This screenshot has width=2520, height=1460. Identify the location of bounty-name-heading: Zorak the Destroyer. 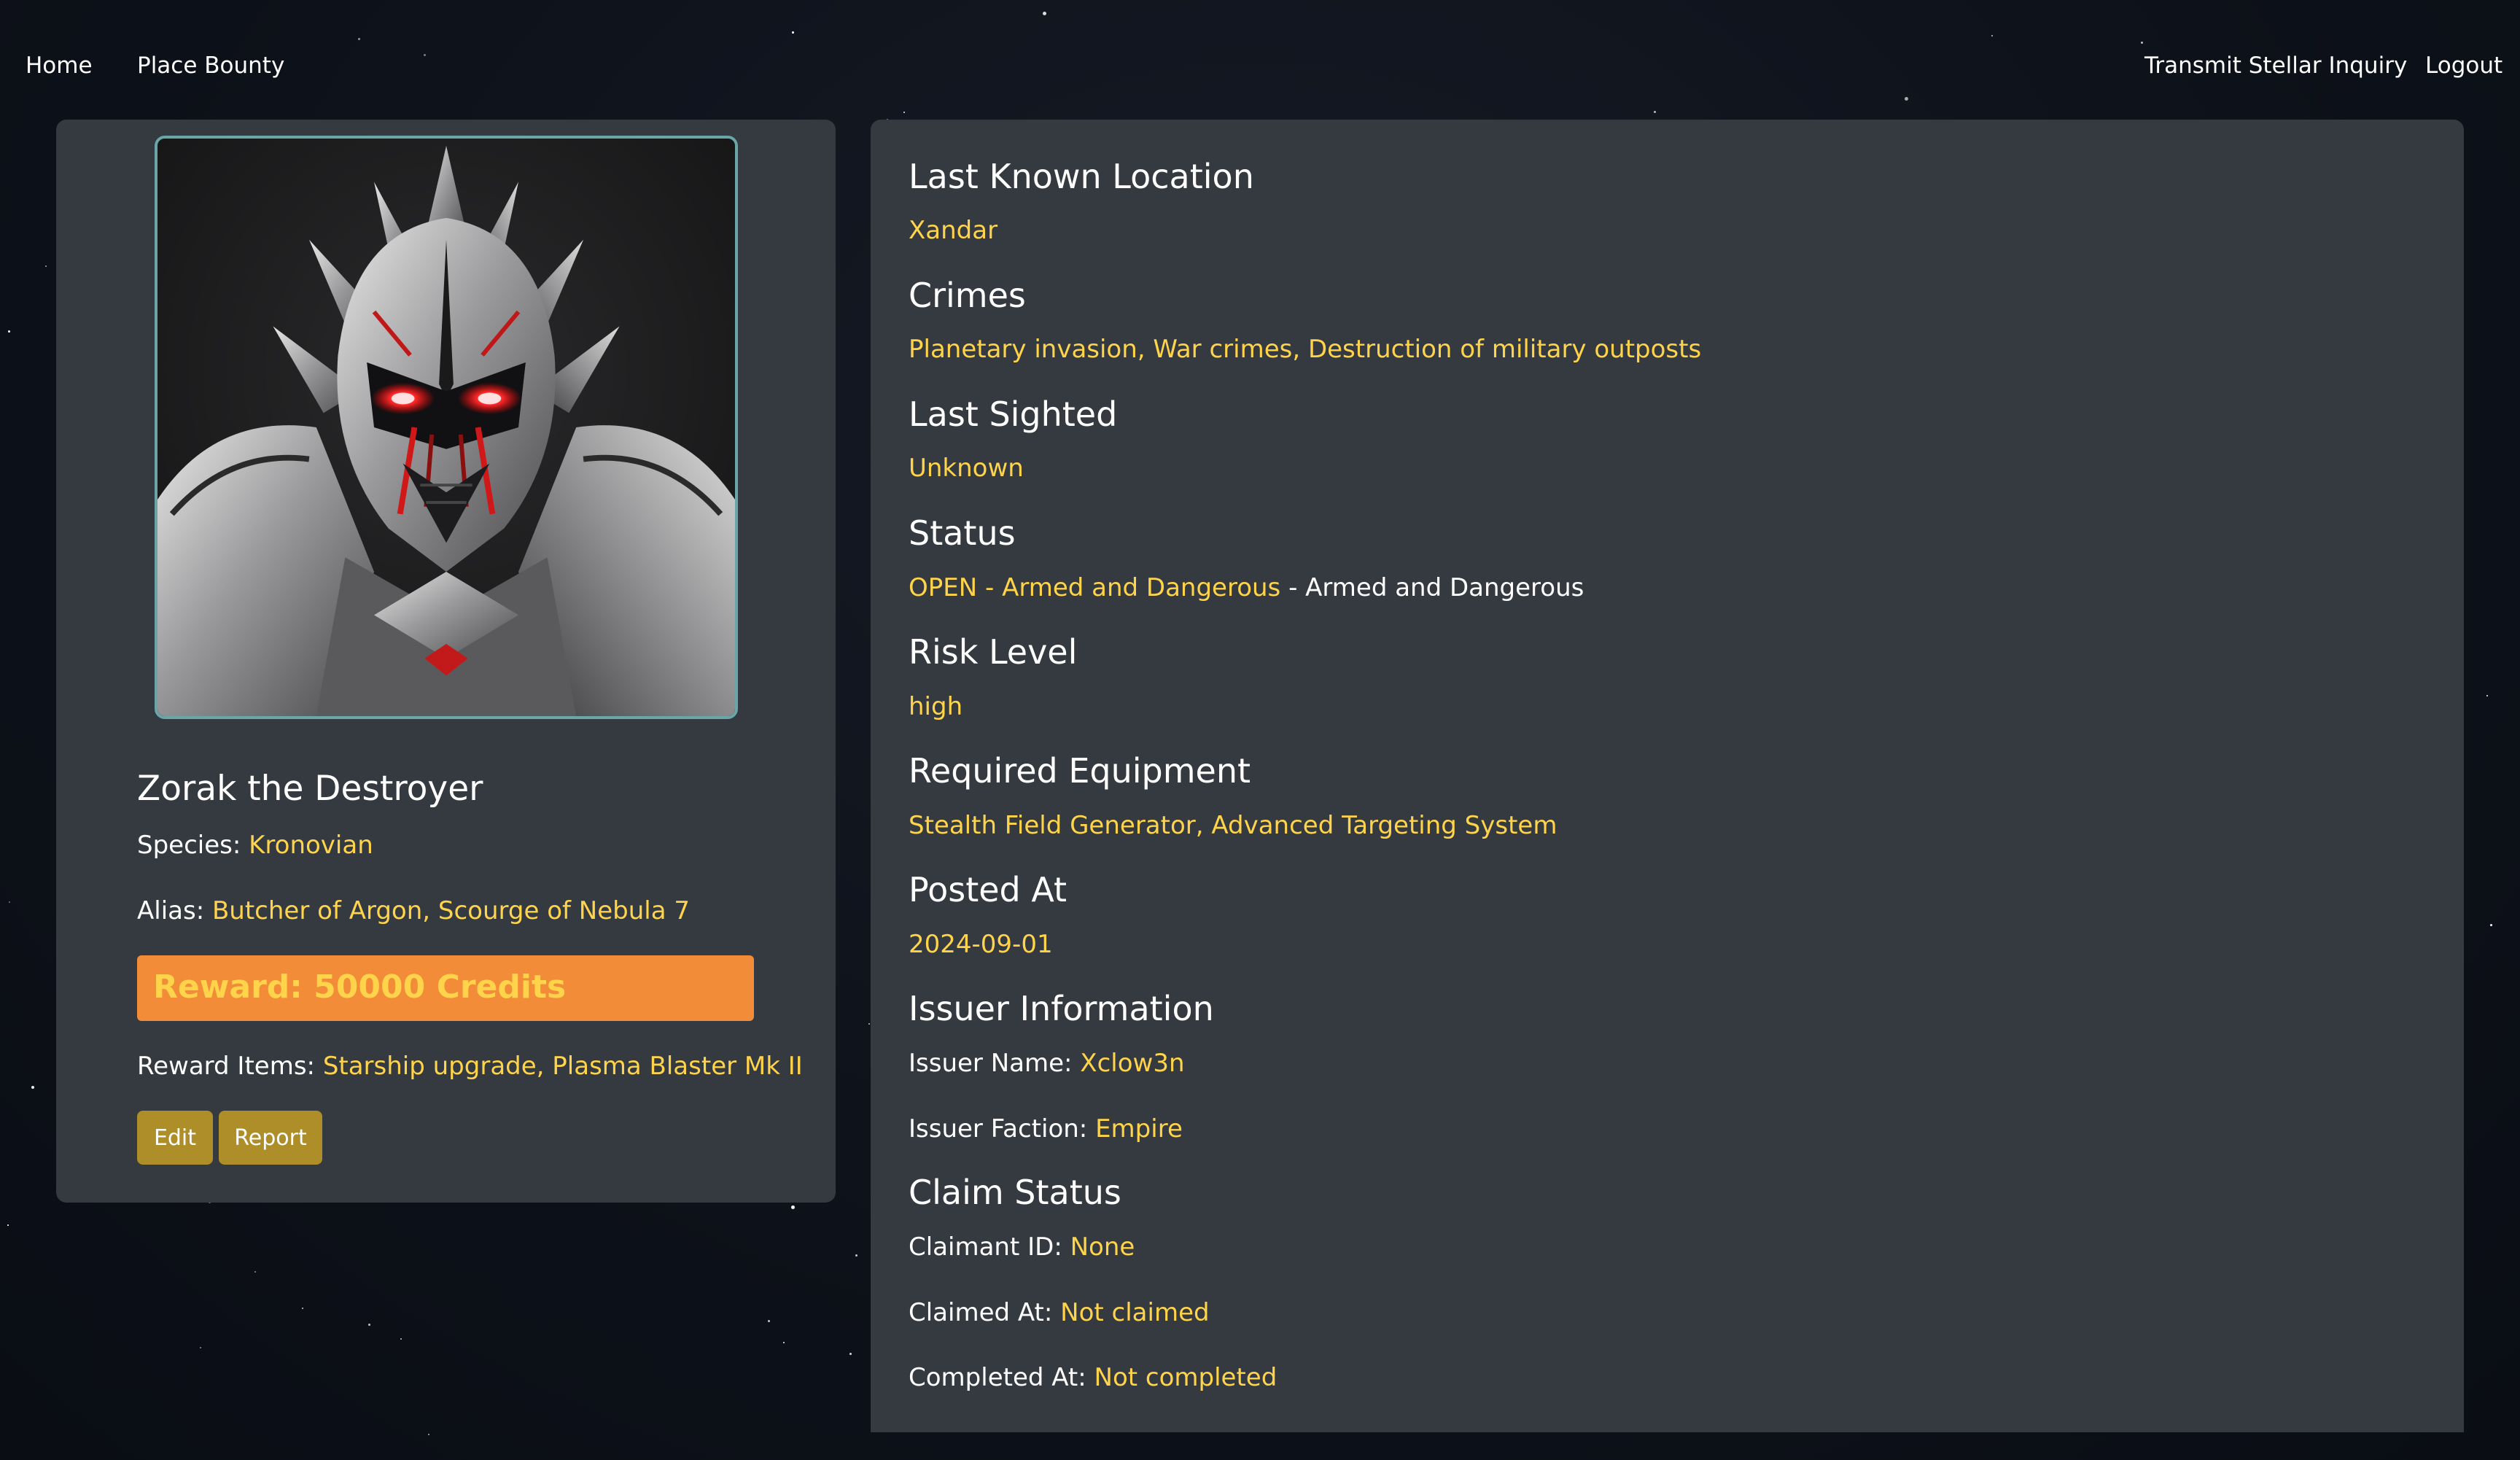
(310, 789).